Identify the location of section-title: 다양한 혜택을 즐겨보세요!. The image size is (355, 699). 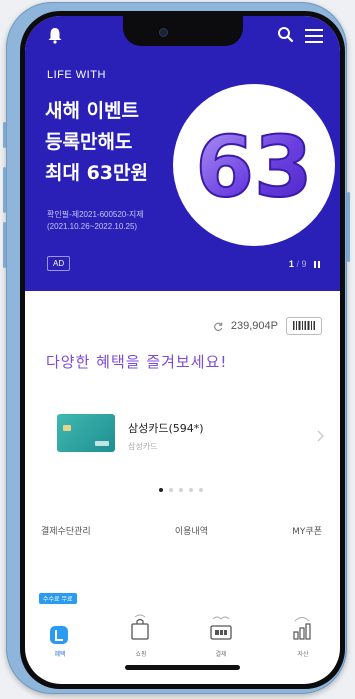
(137, 362).